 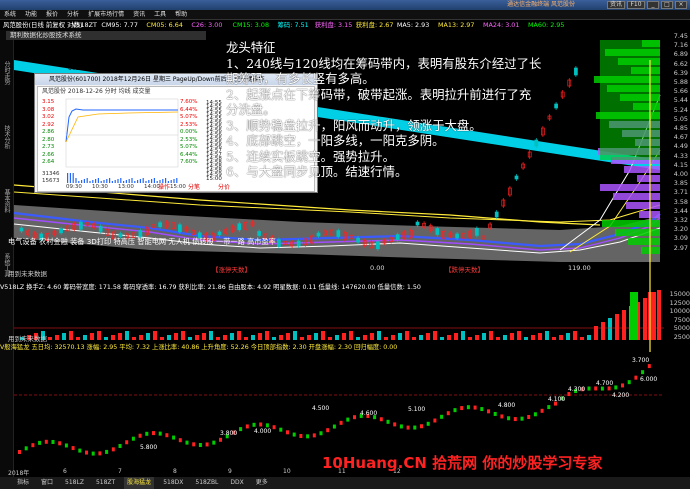 I want to click on popup-right-tick: 7.60%, so click(x=189, y=162).